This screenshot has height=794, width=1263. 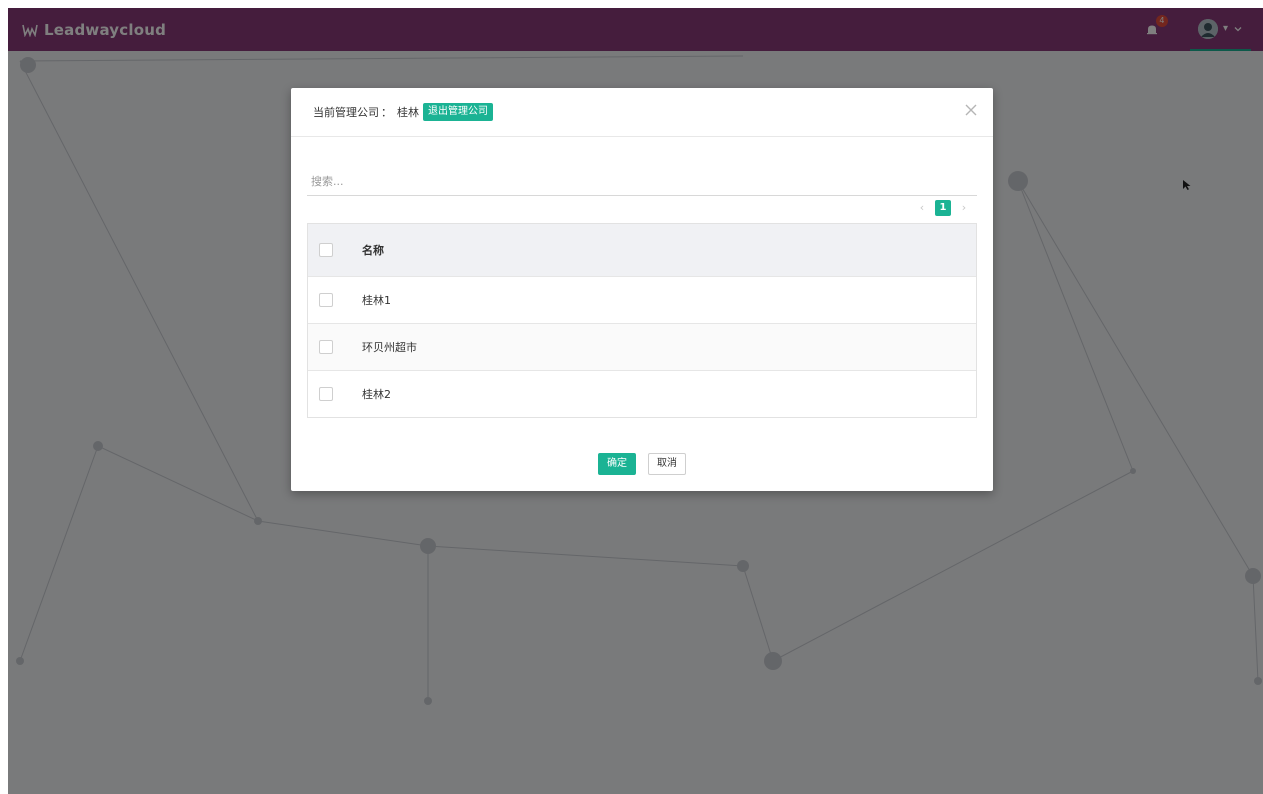 I want to click on close-icon, so click(x=971, y=110).